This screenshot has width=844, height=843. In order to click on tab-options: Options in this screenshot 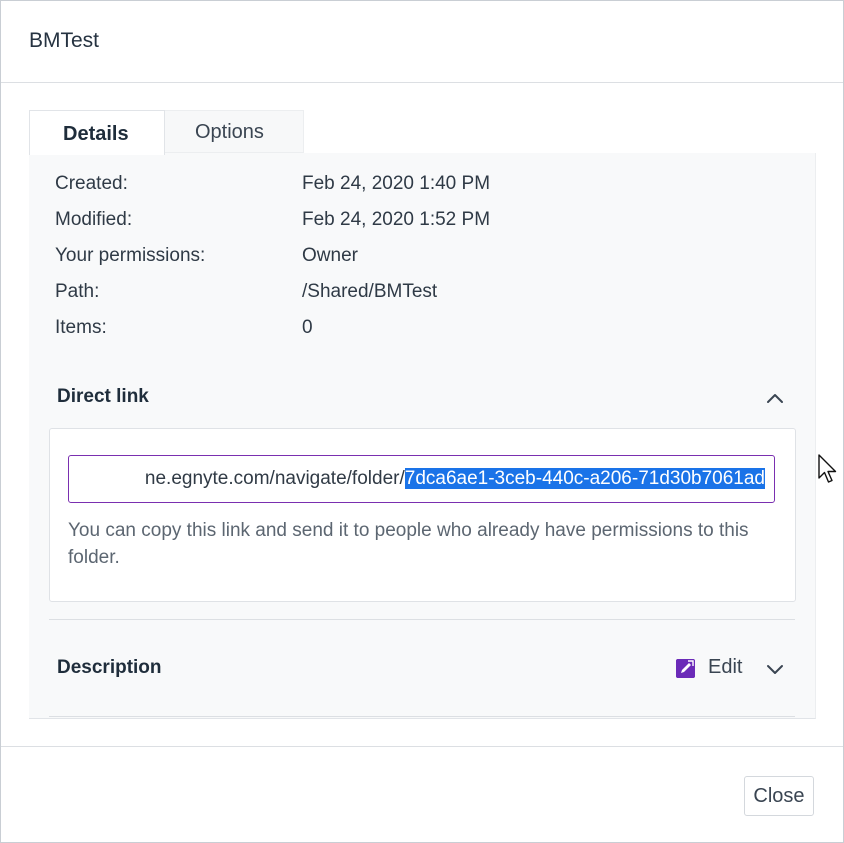, I will do `click(234, 131)`.